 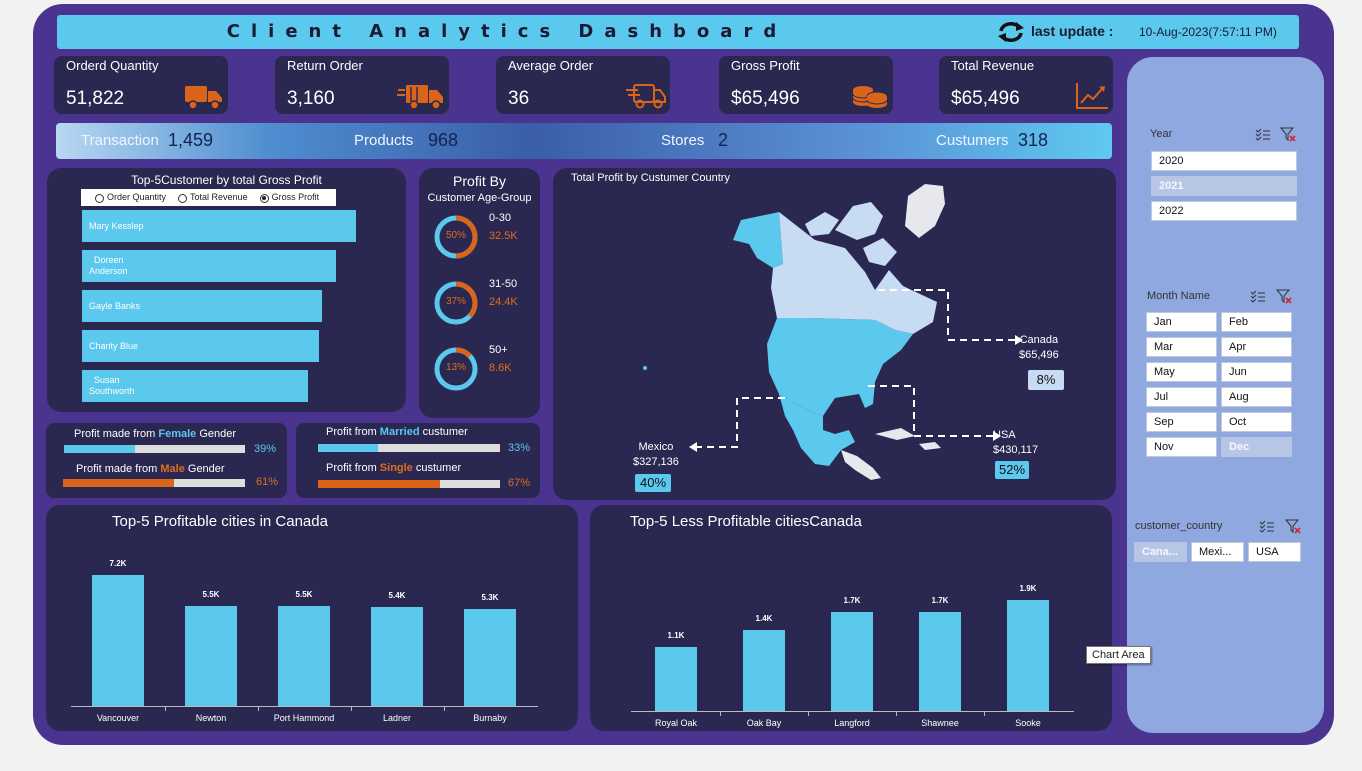 I want to click on x-tick-label: Royal Oak, so click(x=676, y=723).